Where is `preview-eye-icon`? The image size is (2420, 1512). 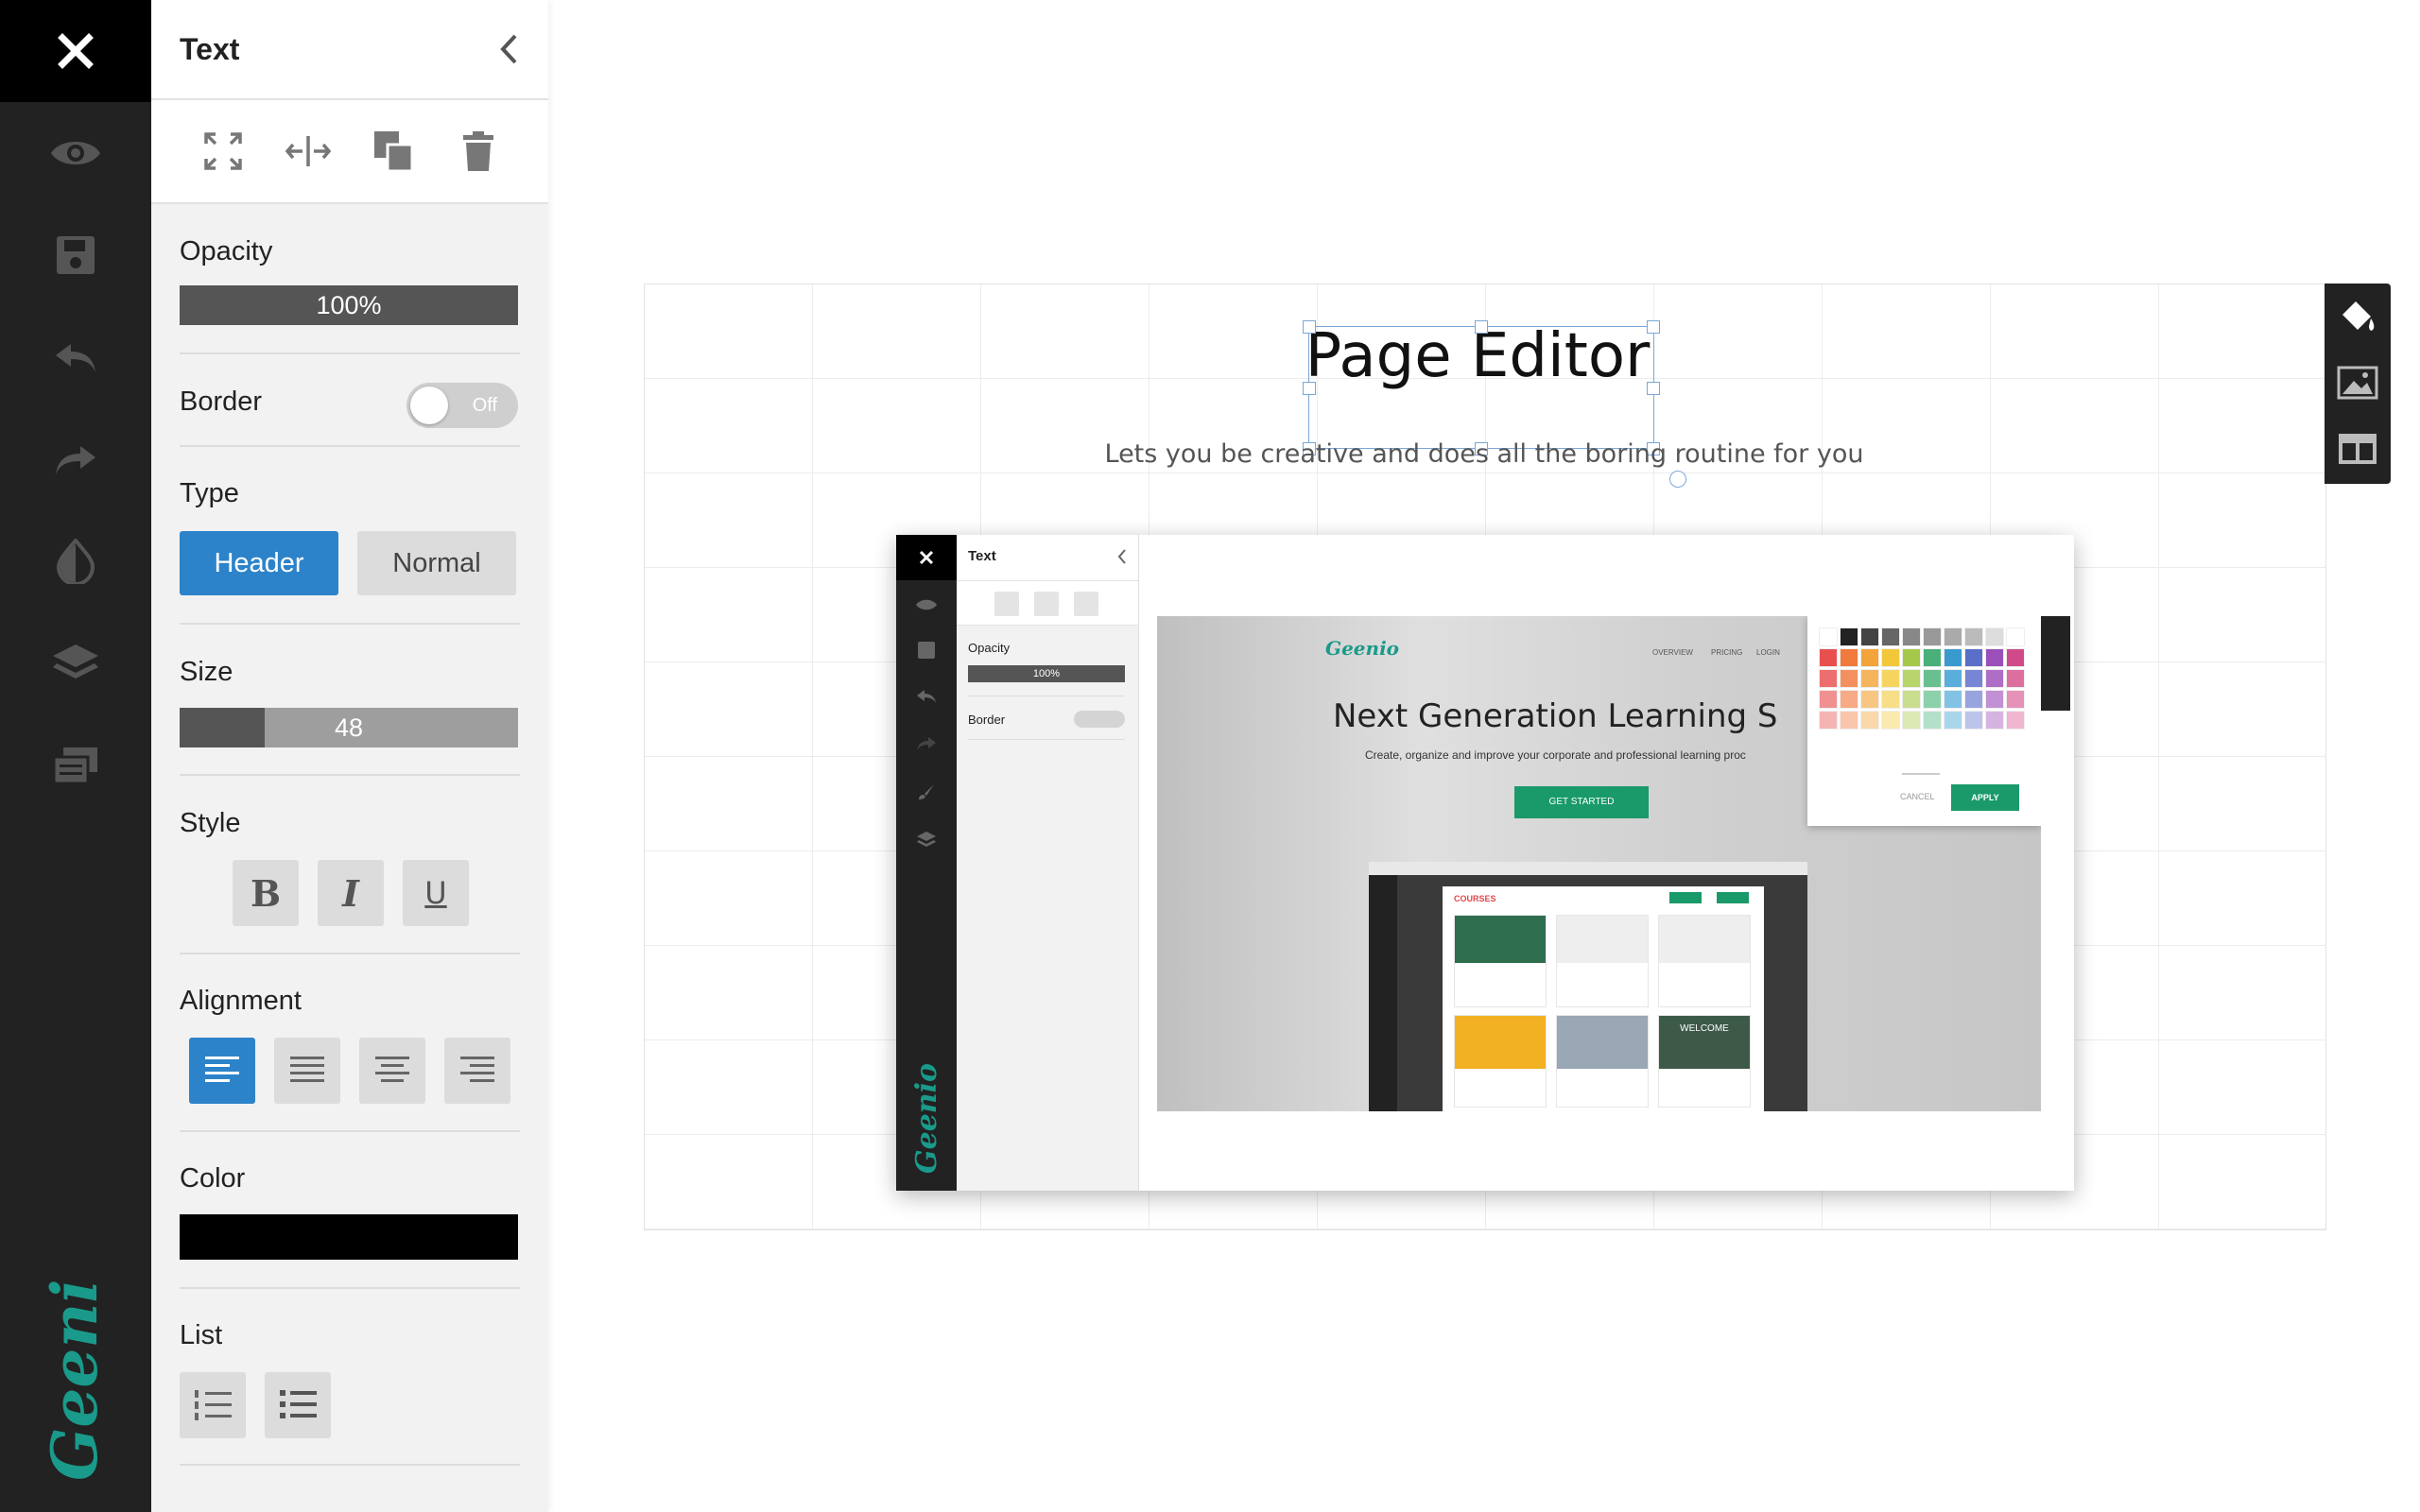 preview-eye-icon is located at coordinates (927, 604).